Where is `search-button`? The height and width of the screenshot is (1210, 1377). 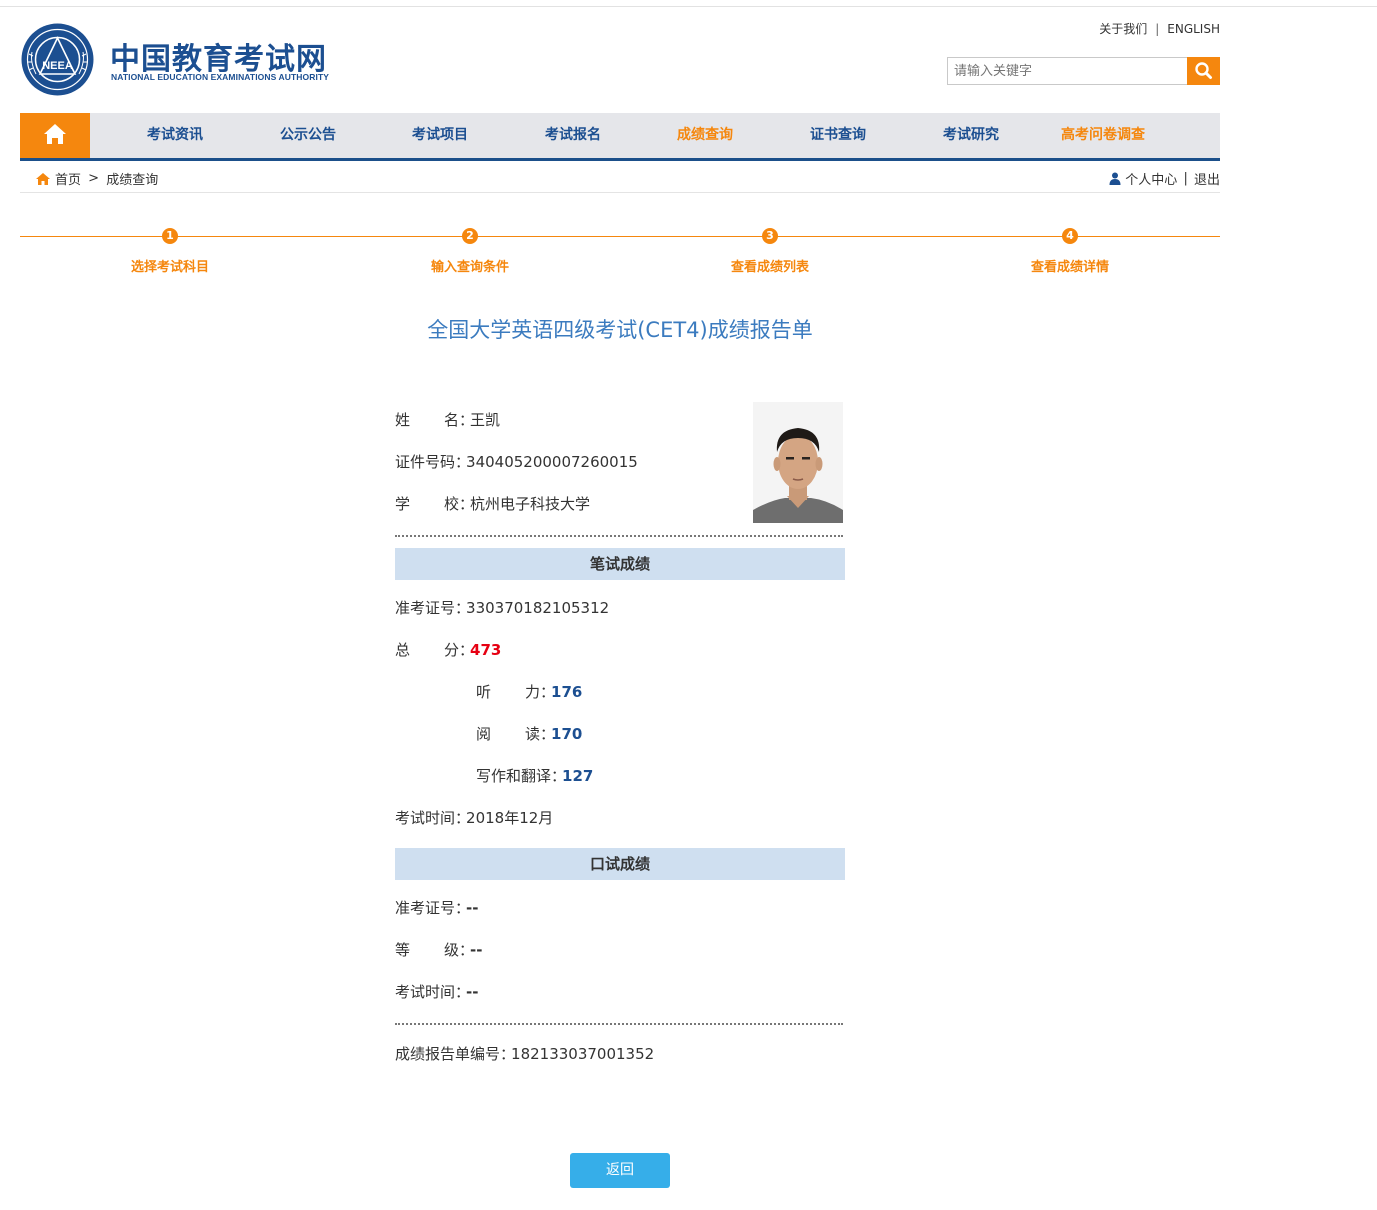 search-button is located at coordinates (1203, 71).